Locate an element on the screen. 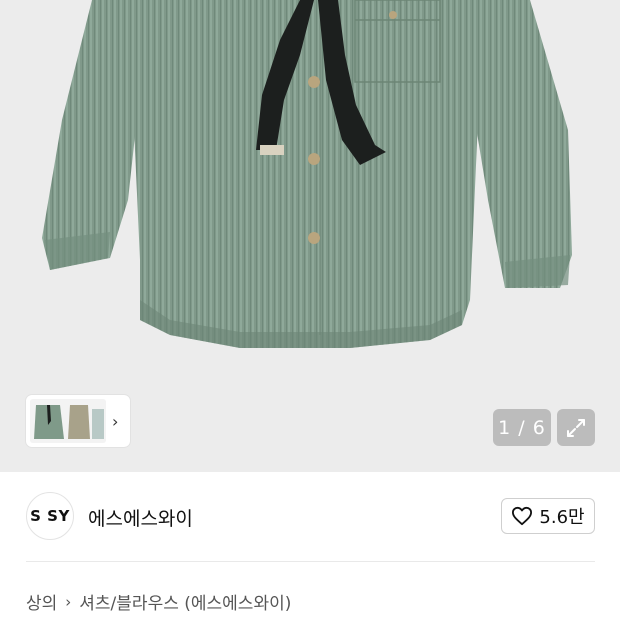 The width and height of the screenshot is (620, 620). like-button: 5.6만 is located at coordinates (548, 516).